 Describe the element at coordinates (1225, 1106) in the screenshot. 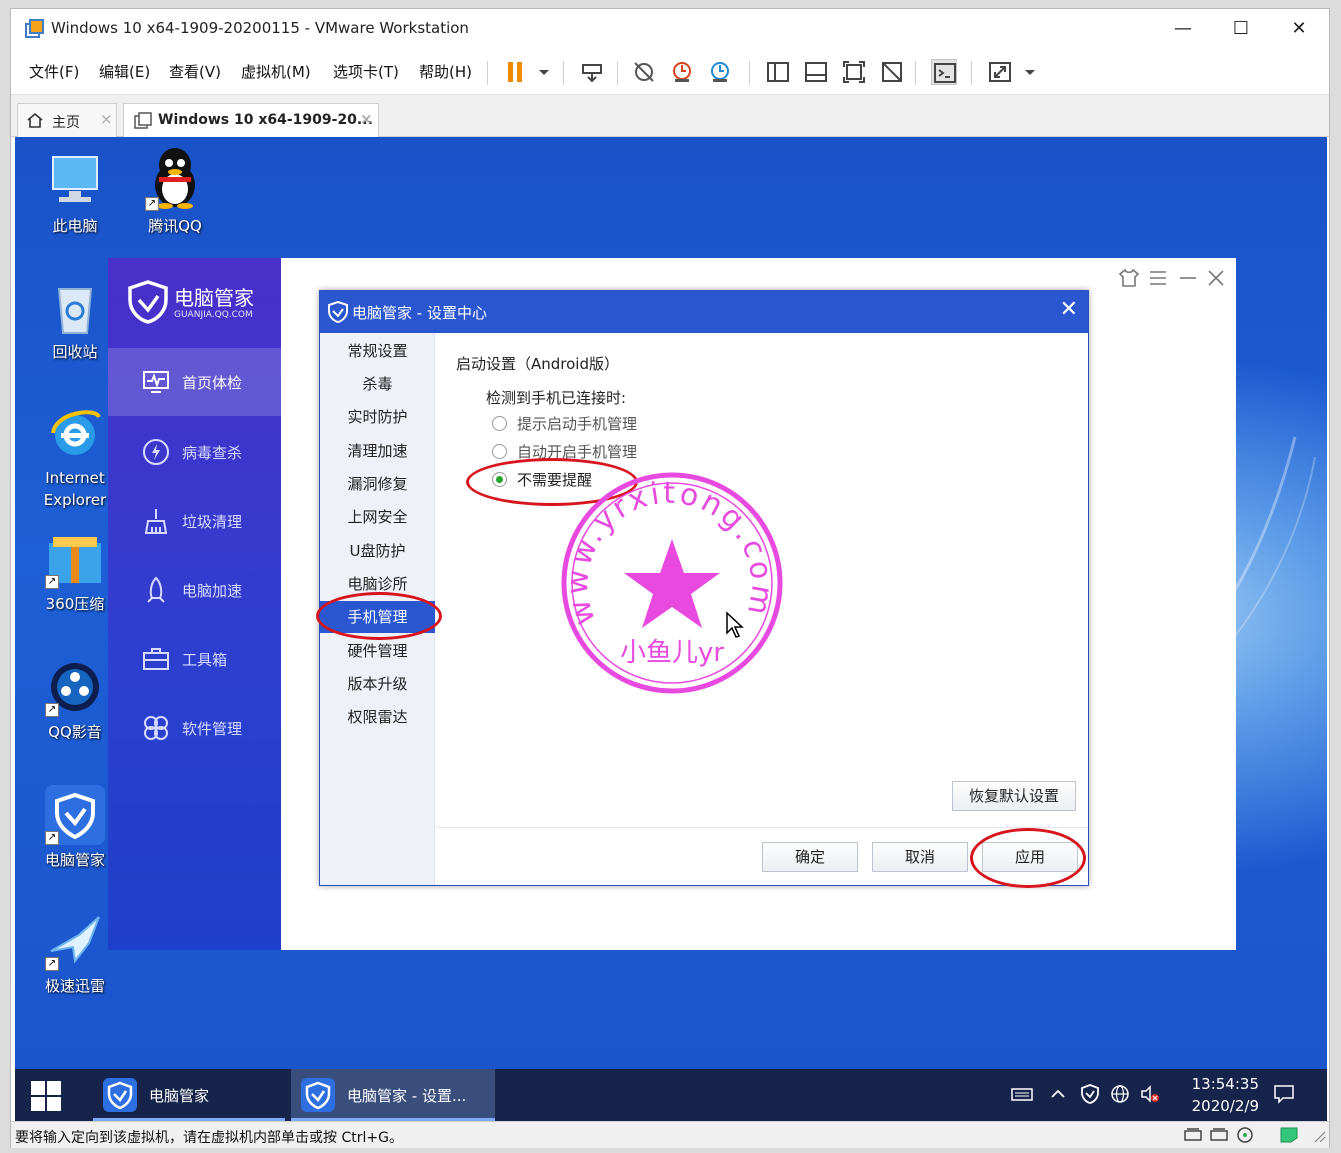

I see `clock-date: 2020/2/9` at that location.